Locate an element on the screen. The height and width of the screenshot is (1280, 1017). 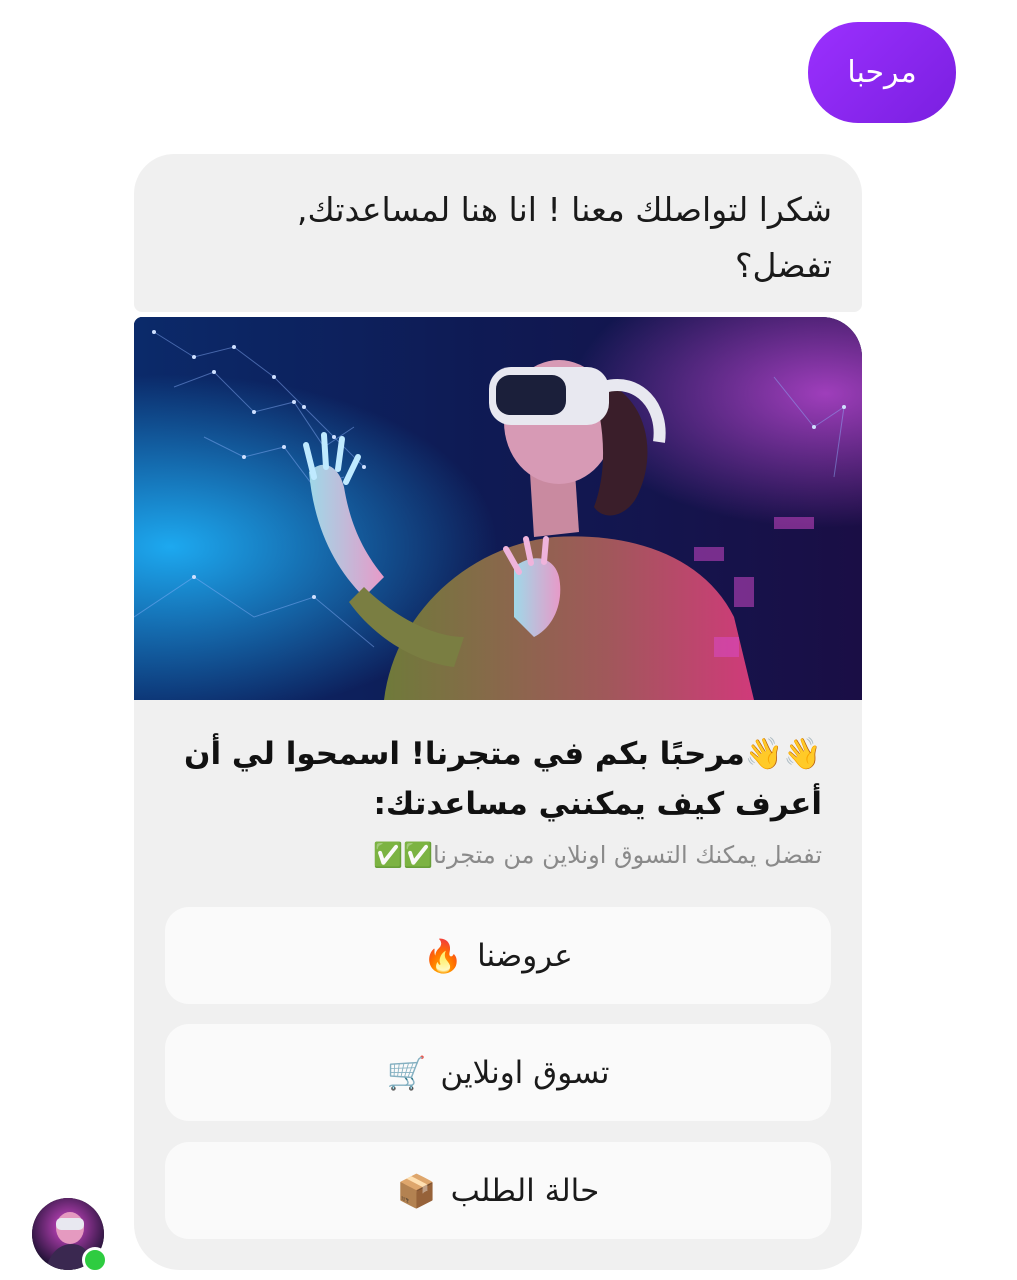
order-status-button: حالة الطلب 📦 is located at coordinates (498, 1190).